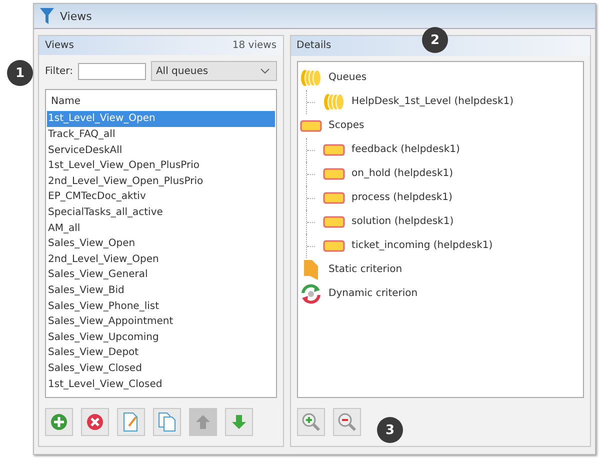 This screenshot has height=462, width=600. I want to click on callout-badge: 1, so click(20, 73).